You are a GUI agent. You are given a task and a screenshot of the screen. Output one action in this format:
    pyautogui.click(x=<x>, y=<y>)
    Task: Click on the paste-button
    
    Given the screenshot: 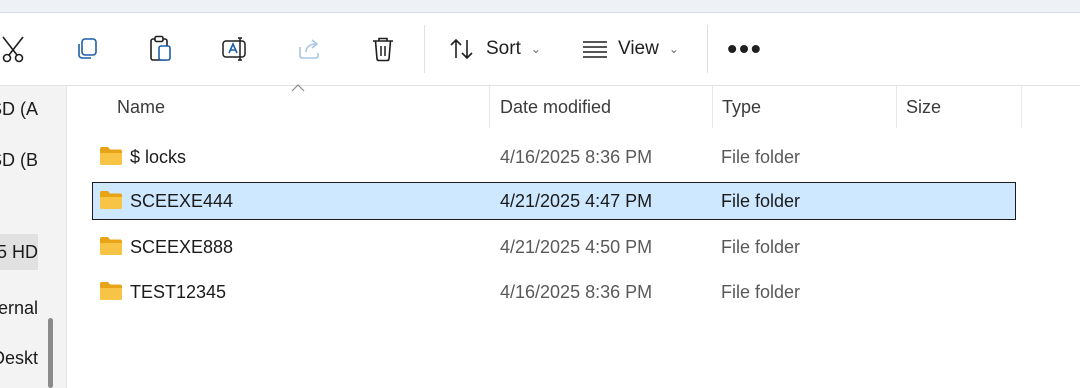 What is the action you would take?
    pyautogui.click(x=161, y=49)
    